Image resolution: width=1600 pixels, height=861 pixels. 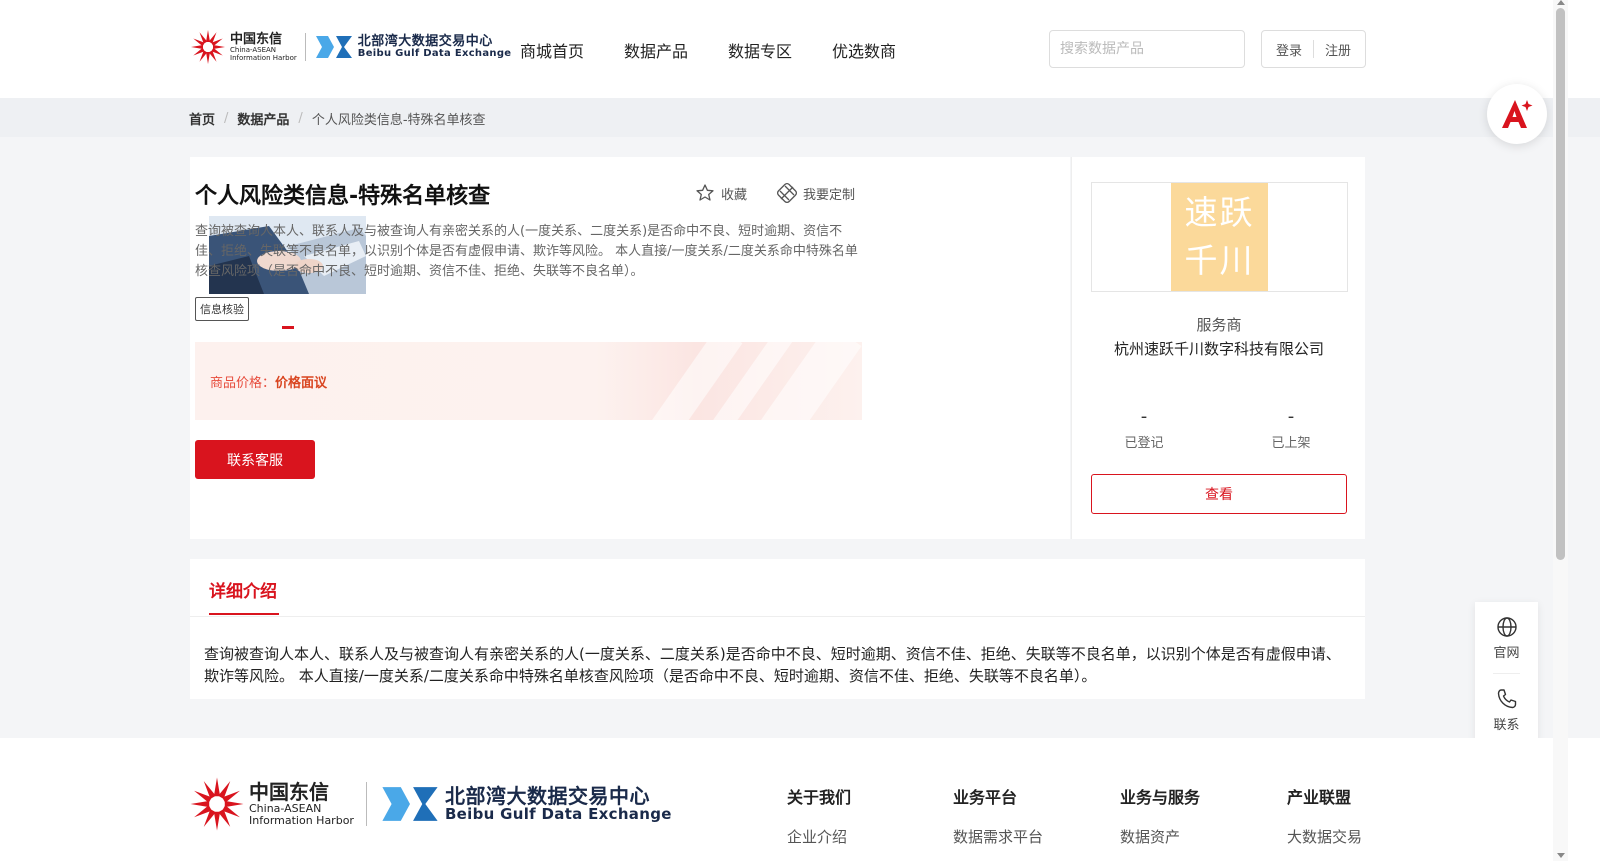 What do you see at coordinates (998, 815) in the screenshot?
I see `footer-column-platform: 业务平台 数据需求平台` at bounding box center [998, 815].